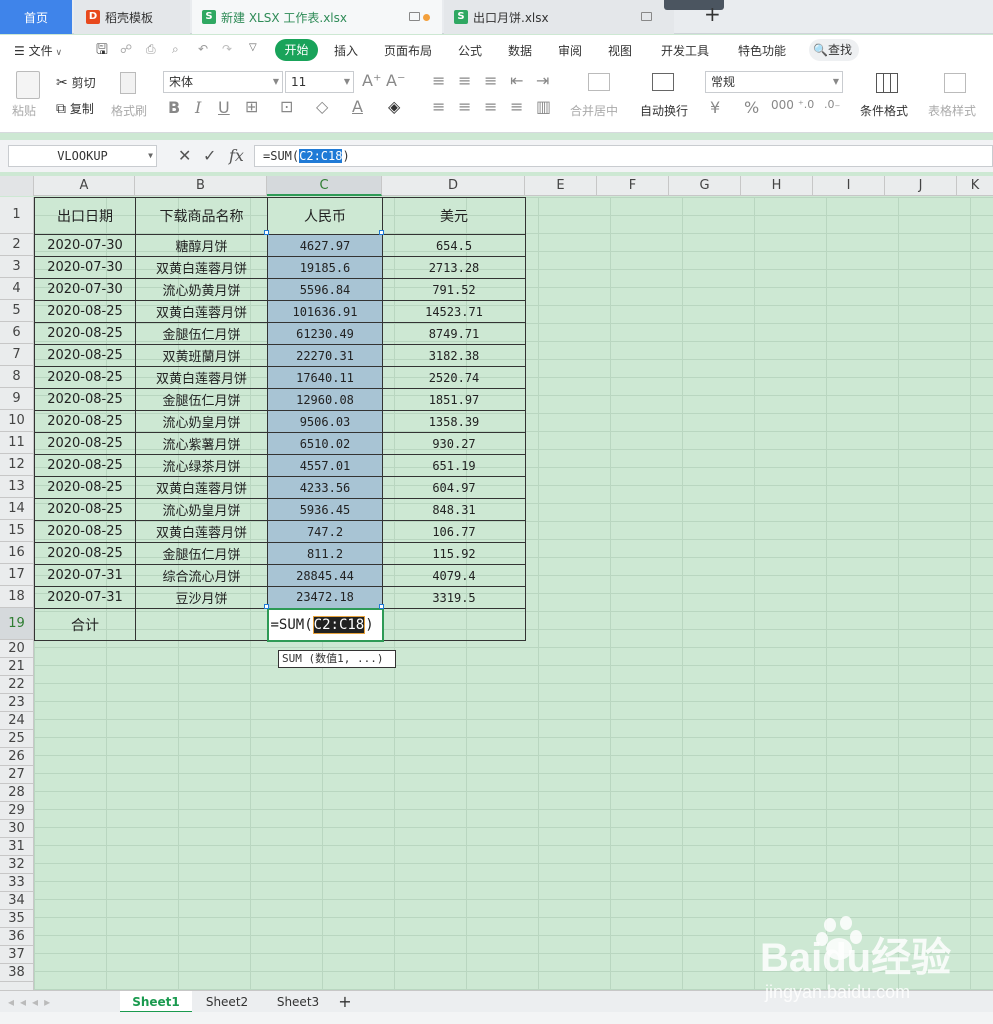  I want to click on table-cell: 综合流心月饼, so click(201, 575).